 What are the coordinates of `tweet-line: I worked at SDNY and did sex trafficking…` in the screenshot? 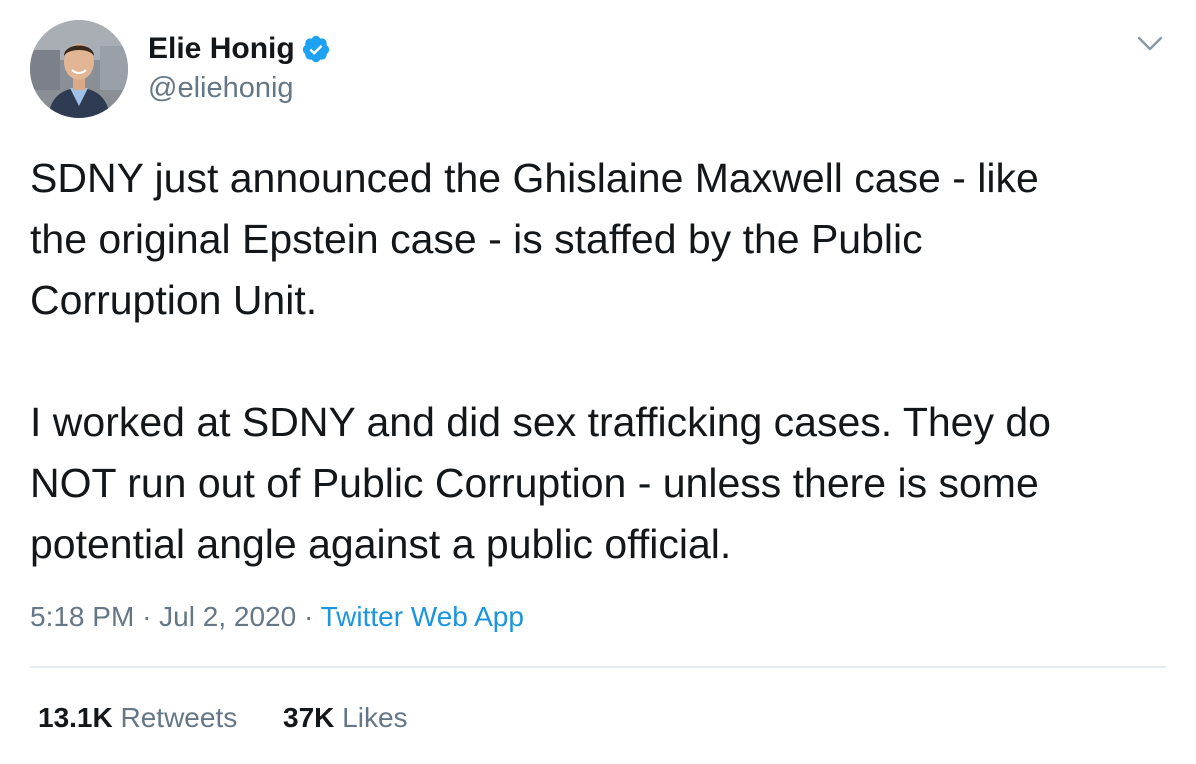 It's located at (540, 422).